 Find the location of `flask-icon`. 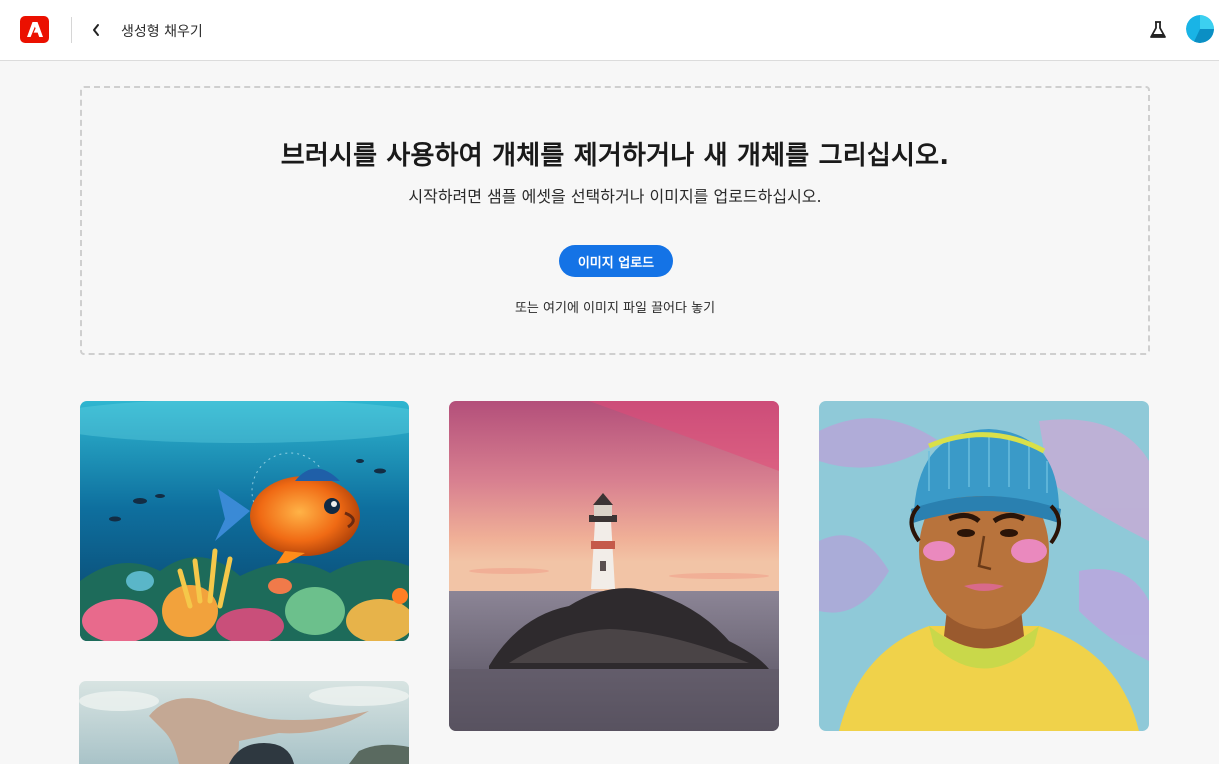

flask-icon is located at coordinates (1158, 30).